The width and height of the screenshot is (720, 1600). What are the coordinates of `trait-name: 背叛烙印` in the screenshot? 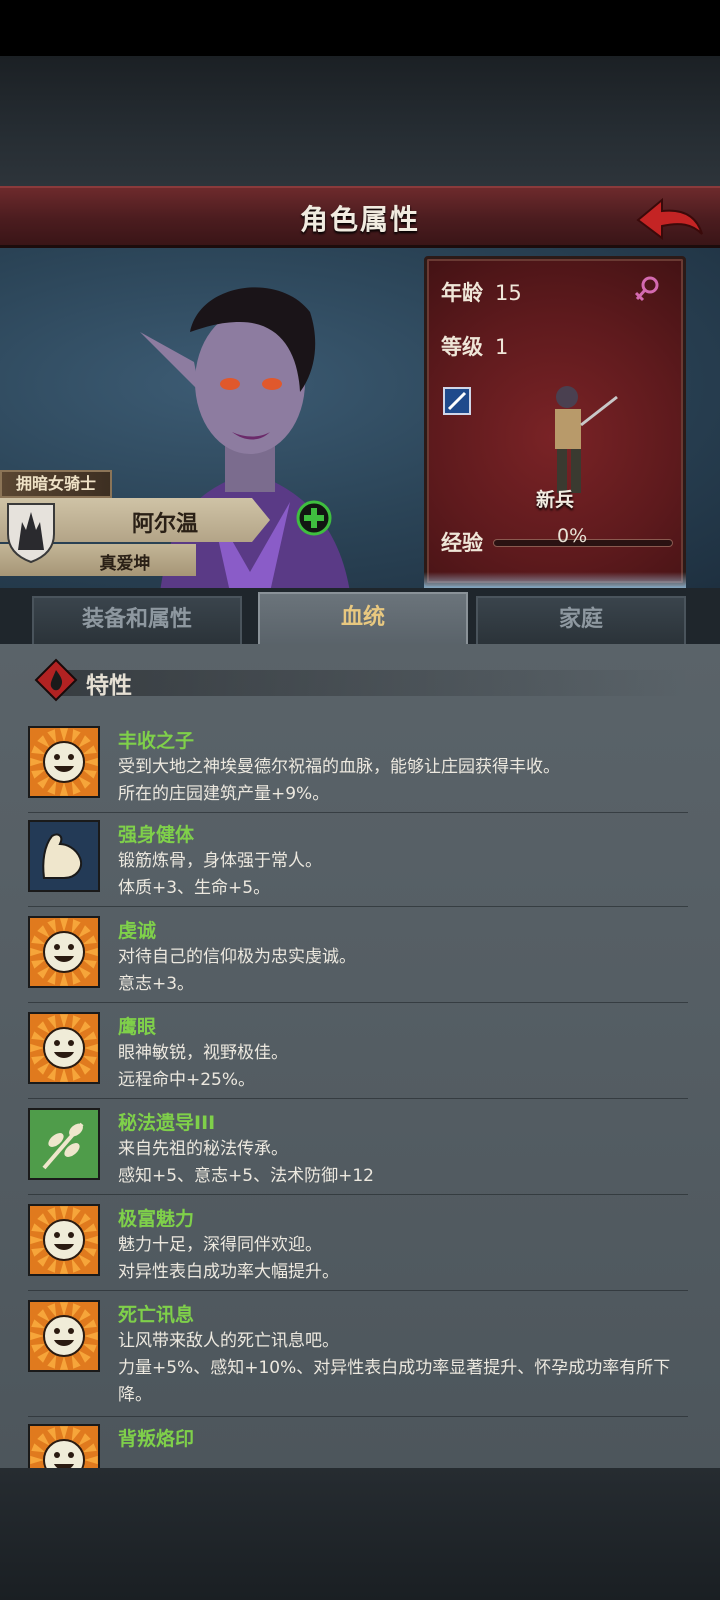 It's located at (156, 1439).